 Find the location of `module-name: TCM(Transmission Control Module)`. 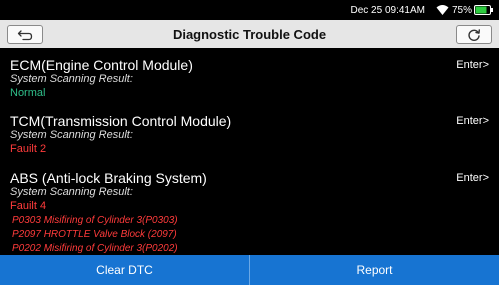

module-name: TCM(Transmission Control Module) is located at coordinates (121, 121).